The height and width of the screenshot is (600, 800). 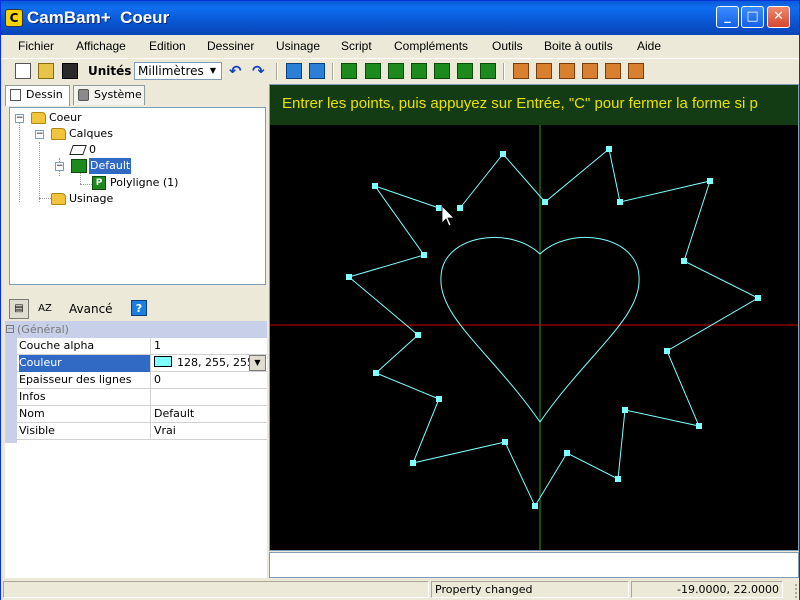 What do you see at coordinates (142, 380) in the screenshot?
I see `property-row-epaisseur: Epaisseur des lignes 0` at bounding box center [142, 380].